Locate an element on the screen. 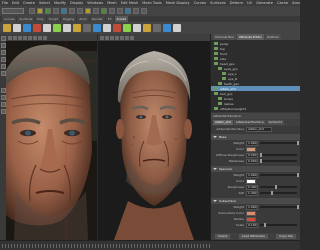 The width and height of the screenshot is (320, 250). rotate-tool-icon is located at coordinates (3, 66).